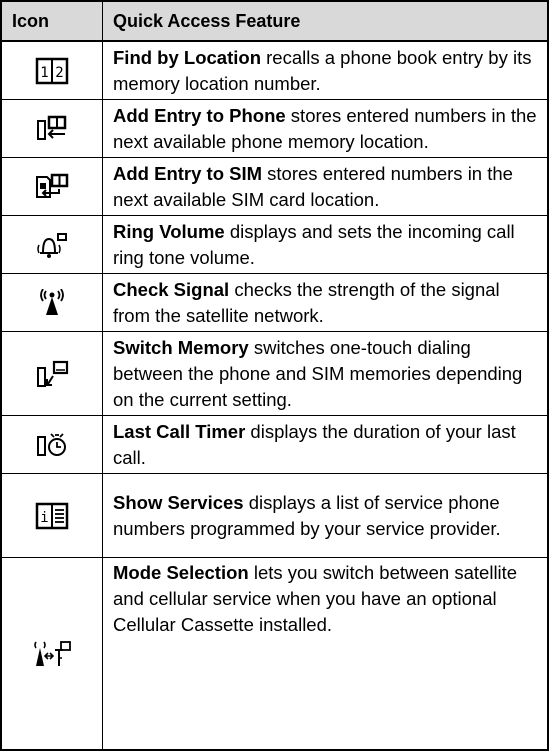 Image resolution: width=555 pixels, height=753 pixels. What do you see at coordinates (181, 572) in the screenshot?
I see `feature-name: Mode Selection` at bounding box center [181, 572].